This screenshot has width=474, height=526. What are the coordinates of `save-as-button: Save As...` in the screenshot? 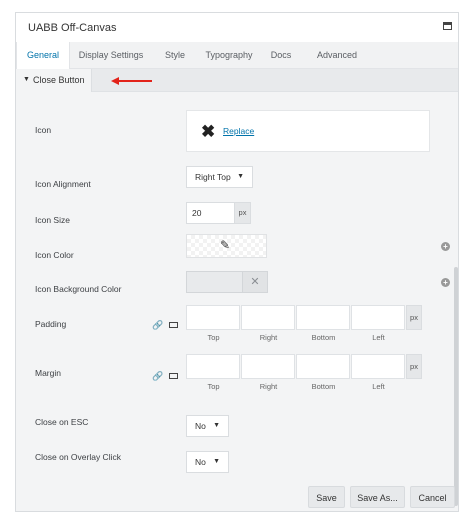 It's located at (377, 497).